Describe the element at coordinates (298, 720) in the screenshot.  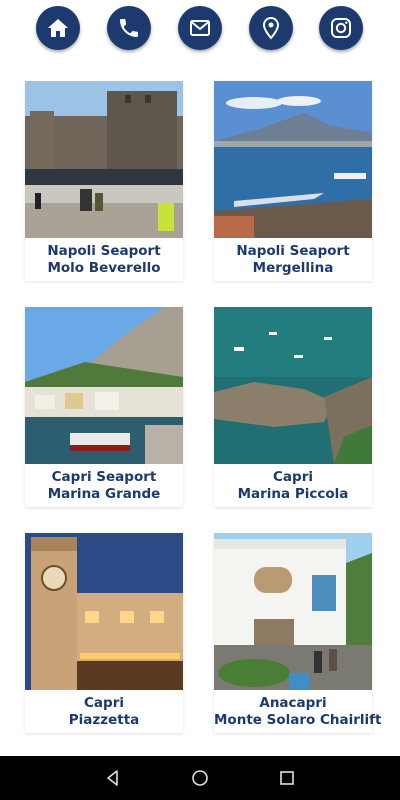
I see `location-title-line2: Monte Solaro Chairlift` at that location.